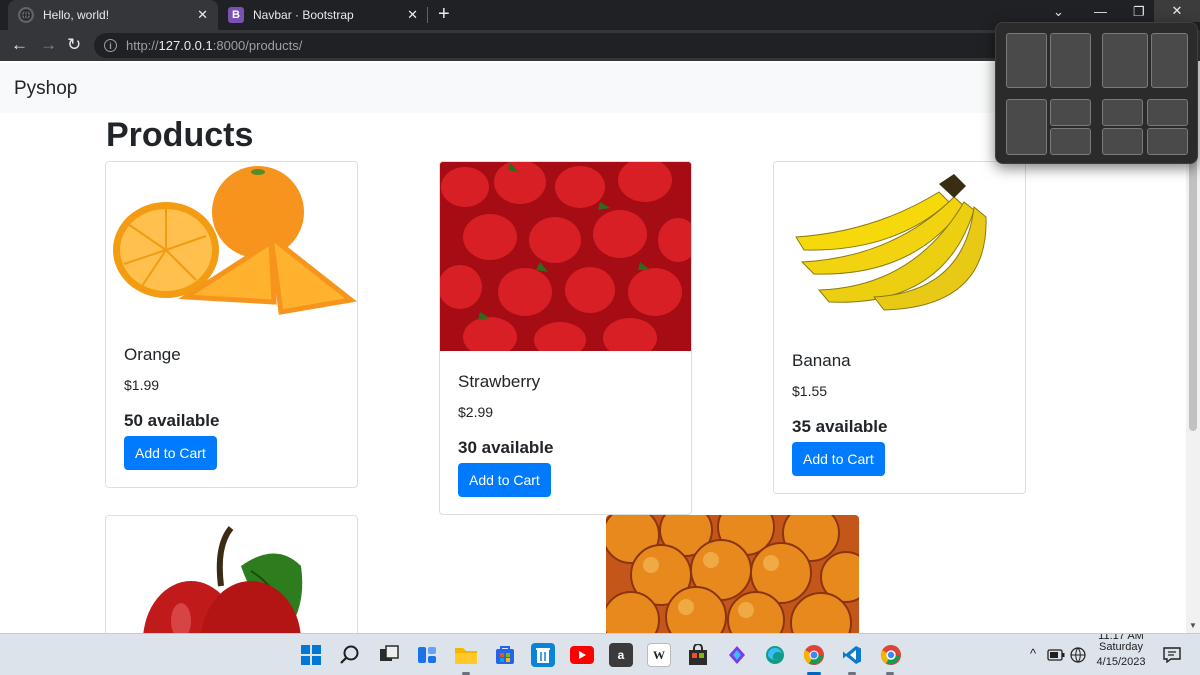 The image size is (1200, 675). Describe the element at coordinates (594, 45) in the screenshot. I see `address-bar: i http://127.0.0.1:8000/products/` at that location.